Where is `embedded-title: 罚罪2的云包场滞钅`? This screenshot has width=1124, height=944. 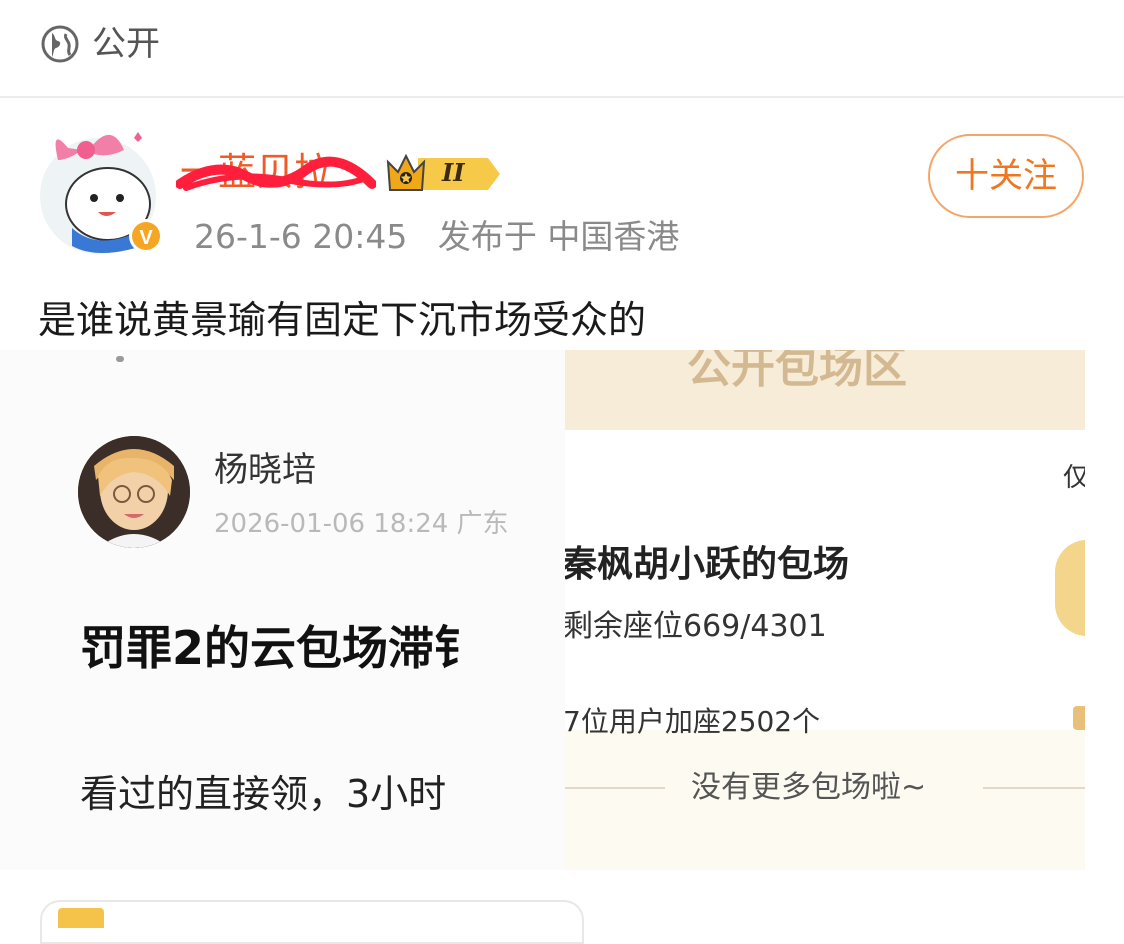 embedded-title: 罚罪2的云包场滞钅 is located at coordinates (280, 648).